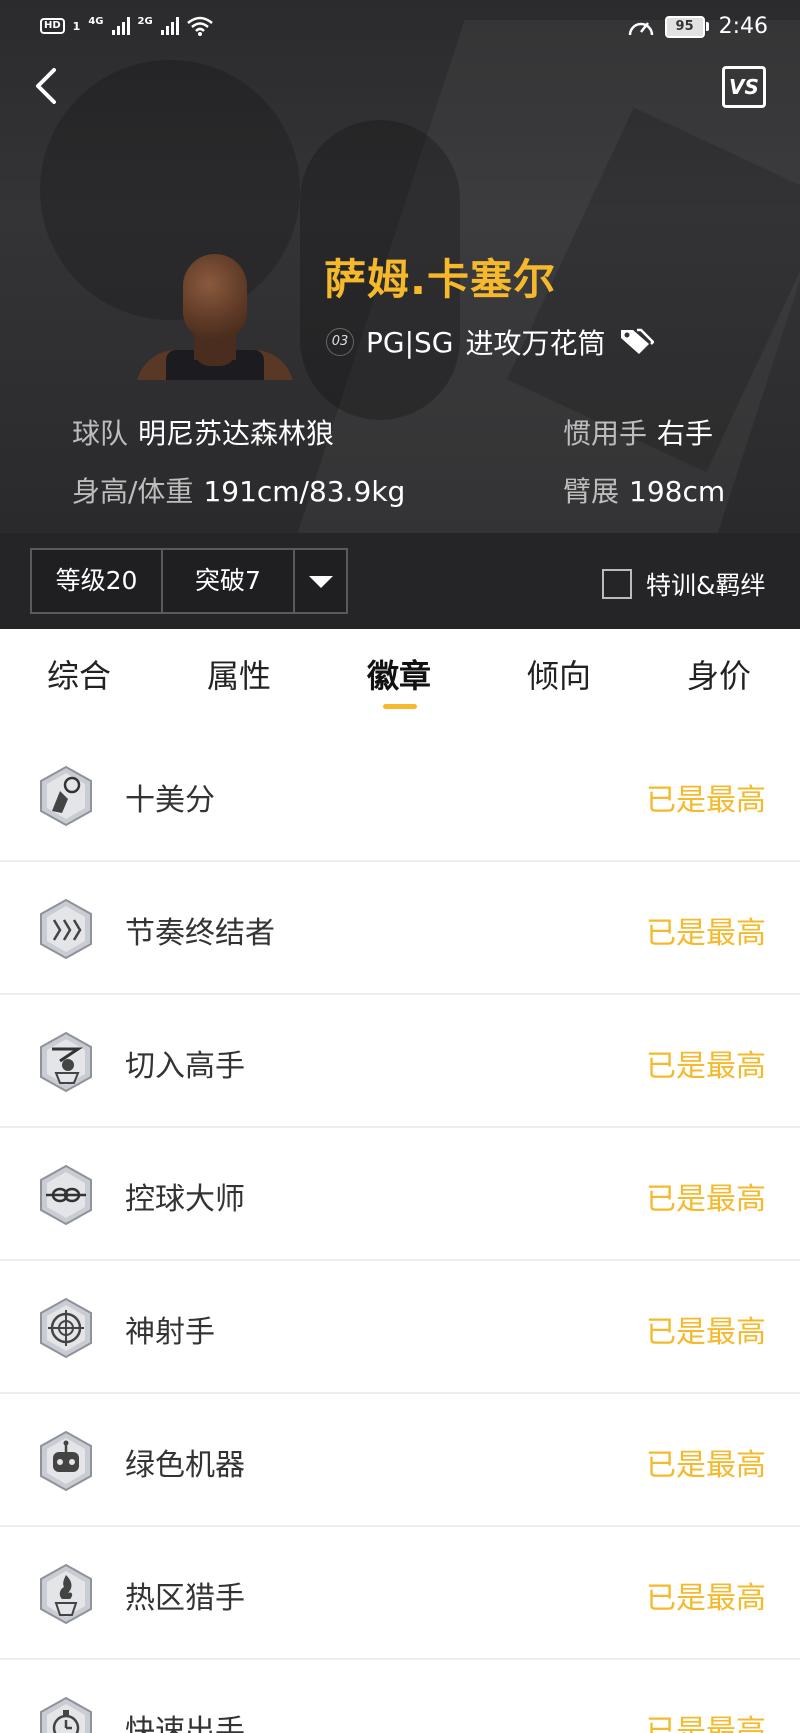  Describe the element at coordinates (66, 1594) in the screenshot. I see `hot-zone-hunter-badge-icon` at that location.